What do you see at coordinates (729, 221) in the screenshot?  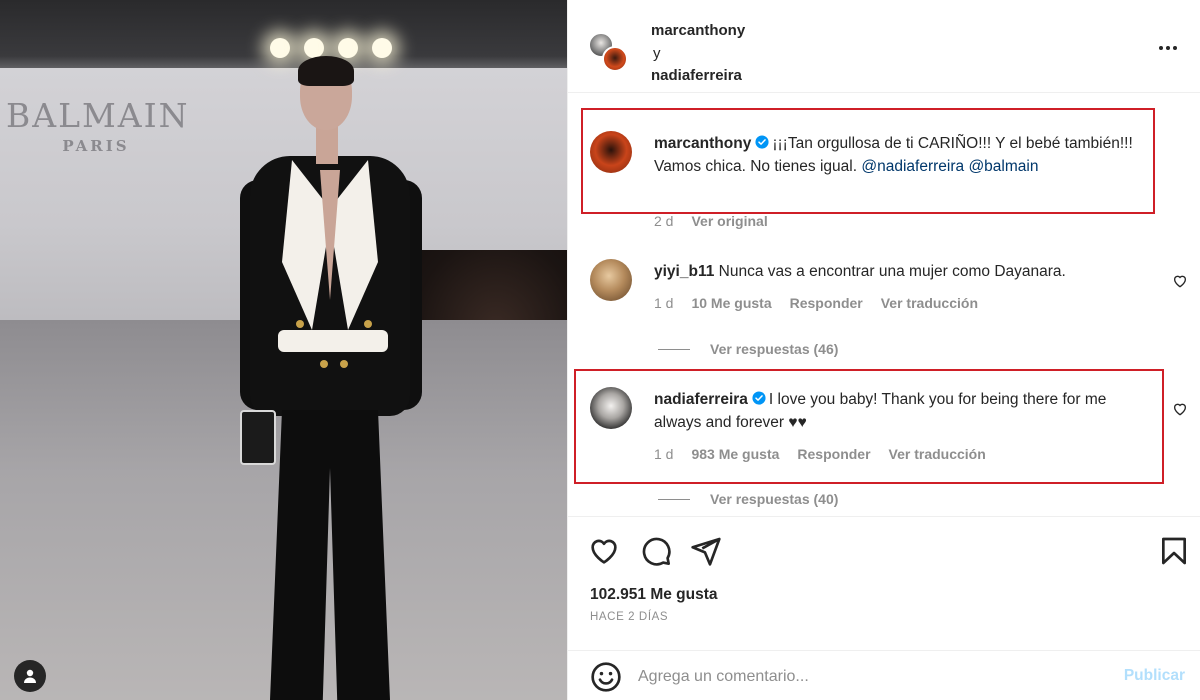 I see `see-original-button: Ver original` at bounding box center [729, 221].